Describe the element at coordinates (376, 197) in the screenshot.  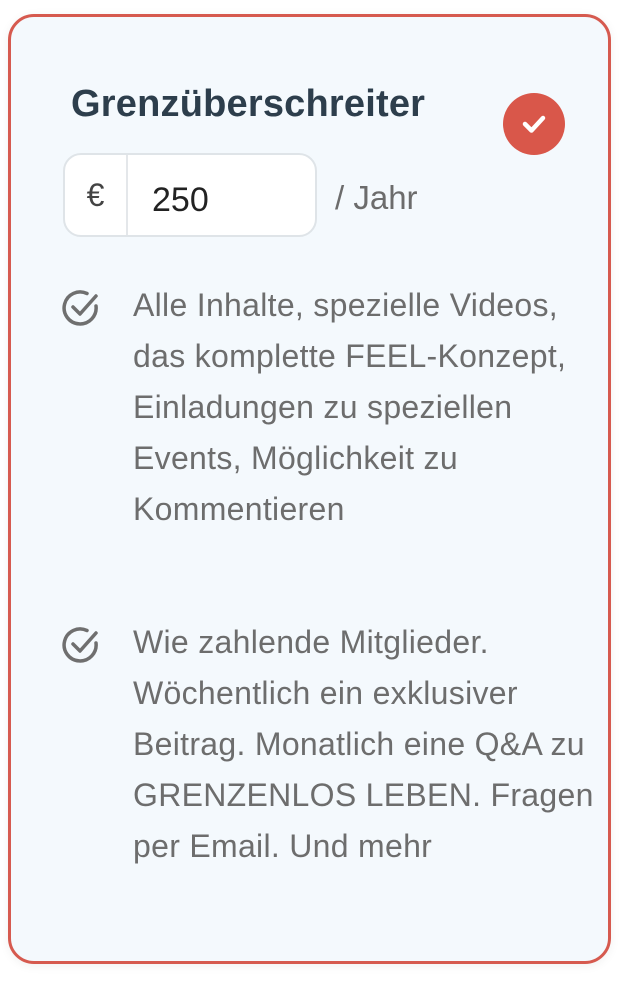
I see `price-period: / Jahr` at that location.